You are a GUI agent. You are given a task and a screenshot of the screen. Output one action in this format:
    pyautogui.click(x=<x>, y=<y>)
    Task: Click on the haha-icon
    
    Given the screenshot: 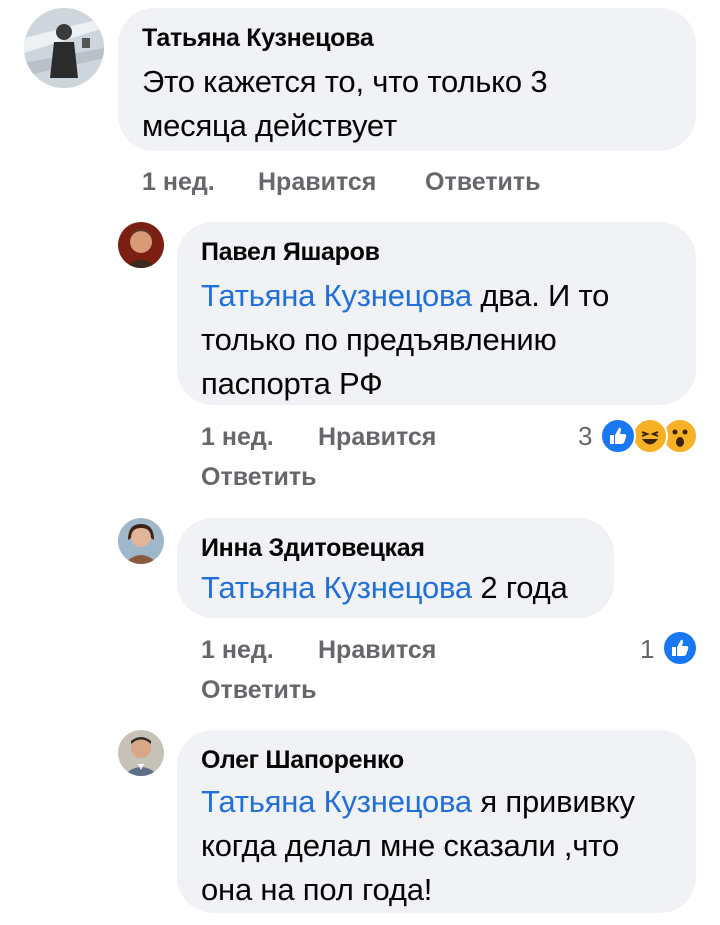 What is the action you would take?
    pyautogui.click(x=650, y=436)
    